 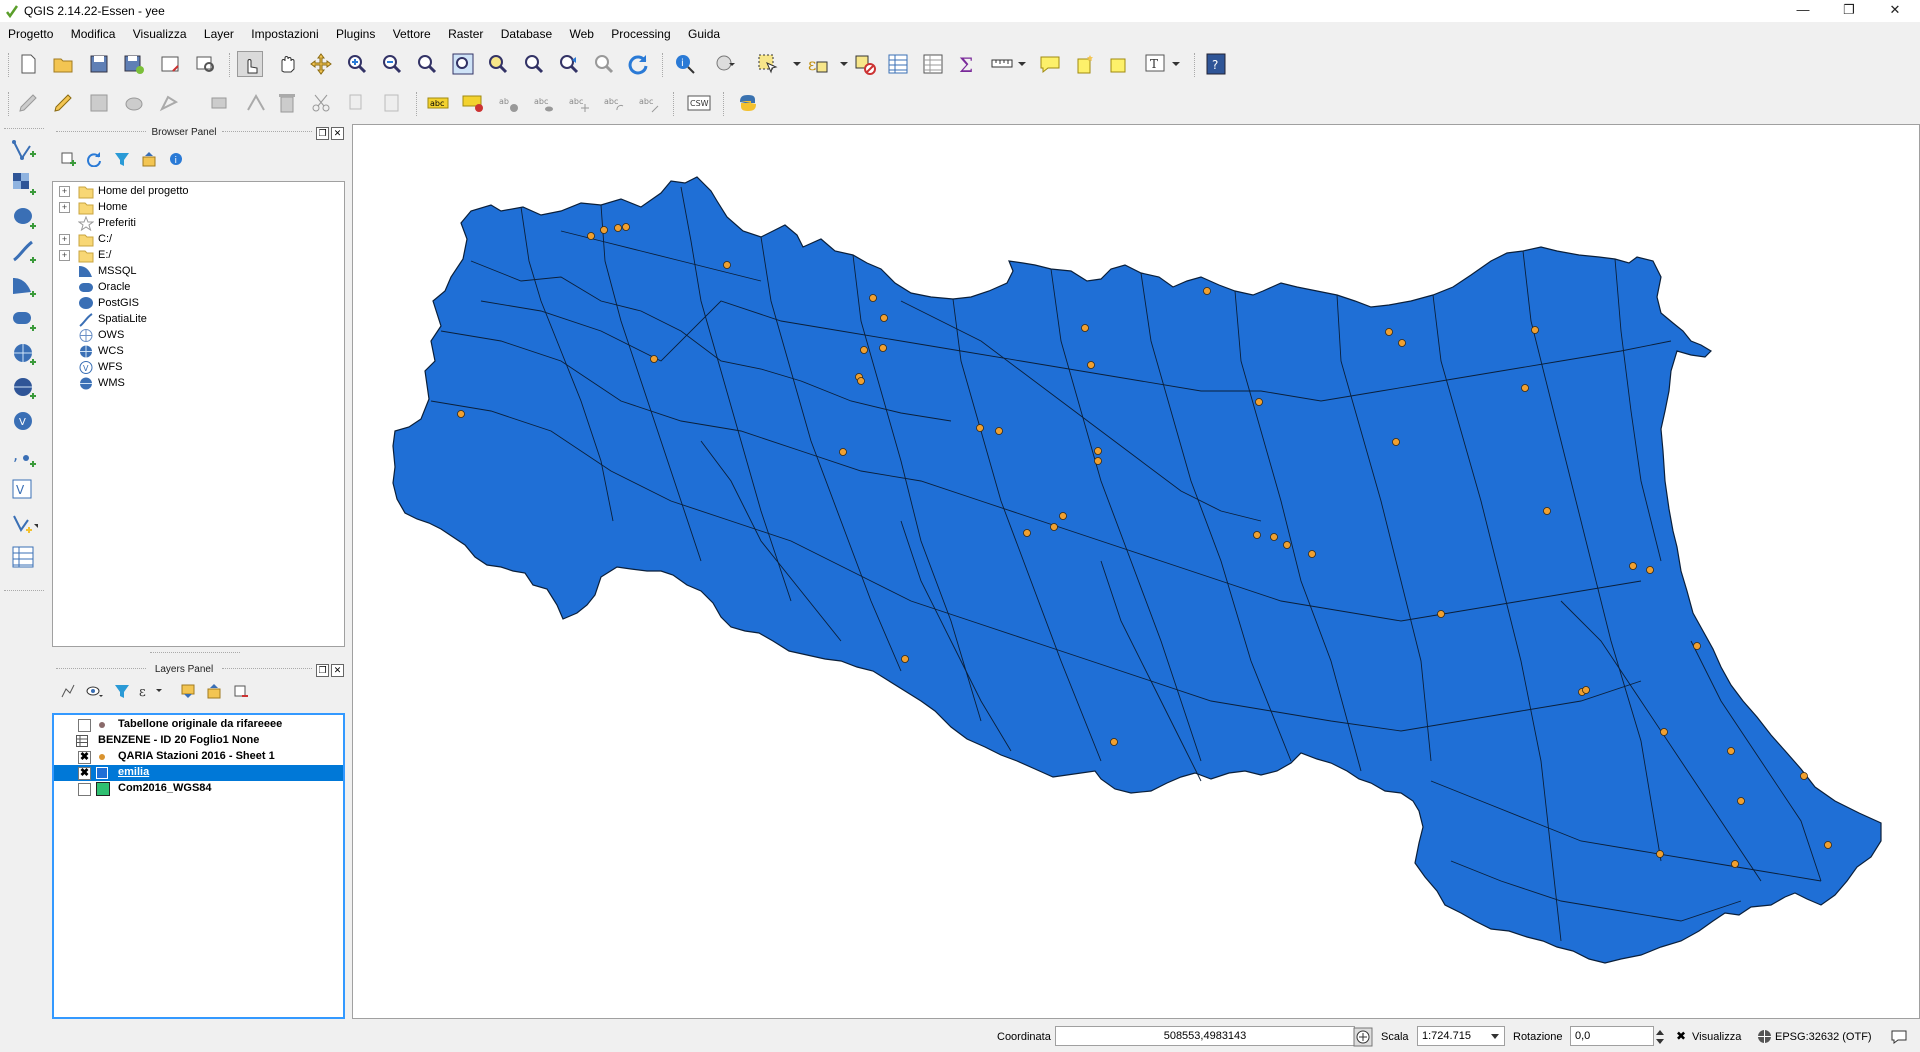 I want to click on annotation-dropdown-icon, so click(x=1179, y=64).